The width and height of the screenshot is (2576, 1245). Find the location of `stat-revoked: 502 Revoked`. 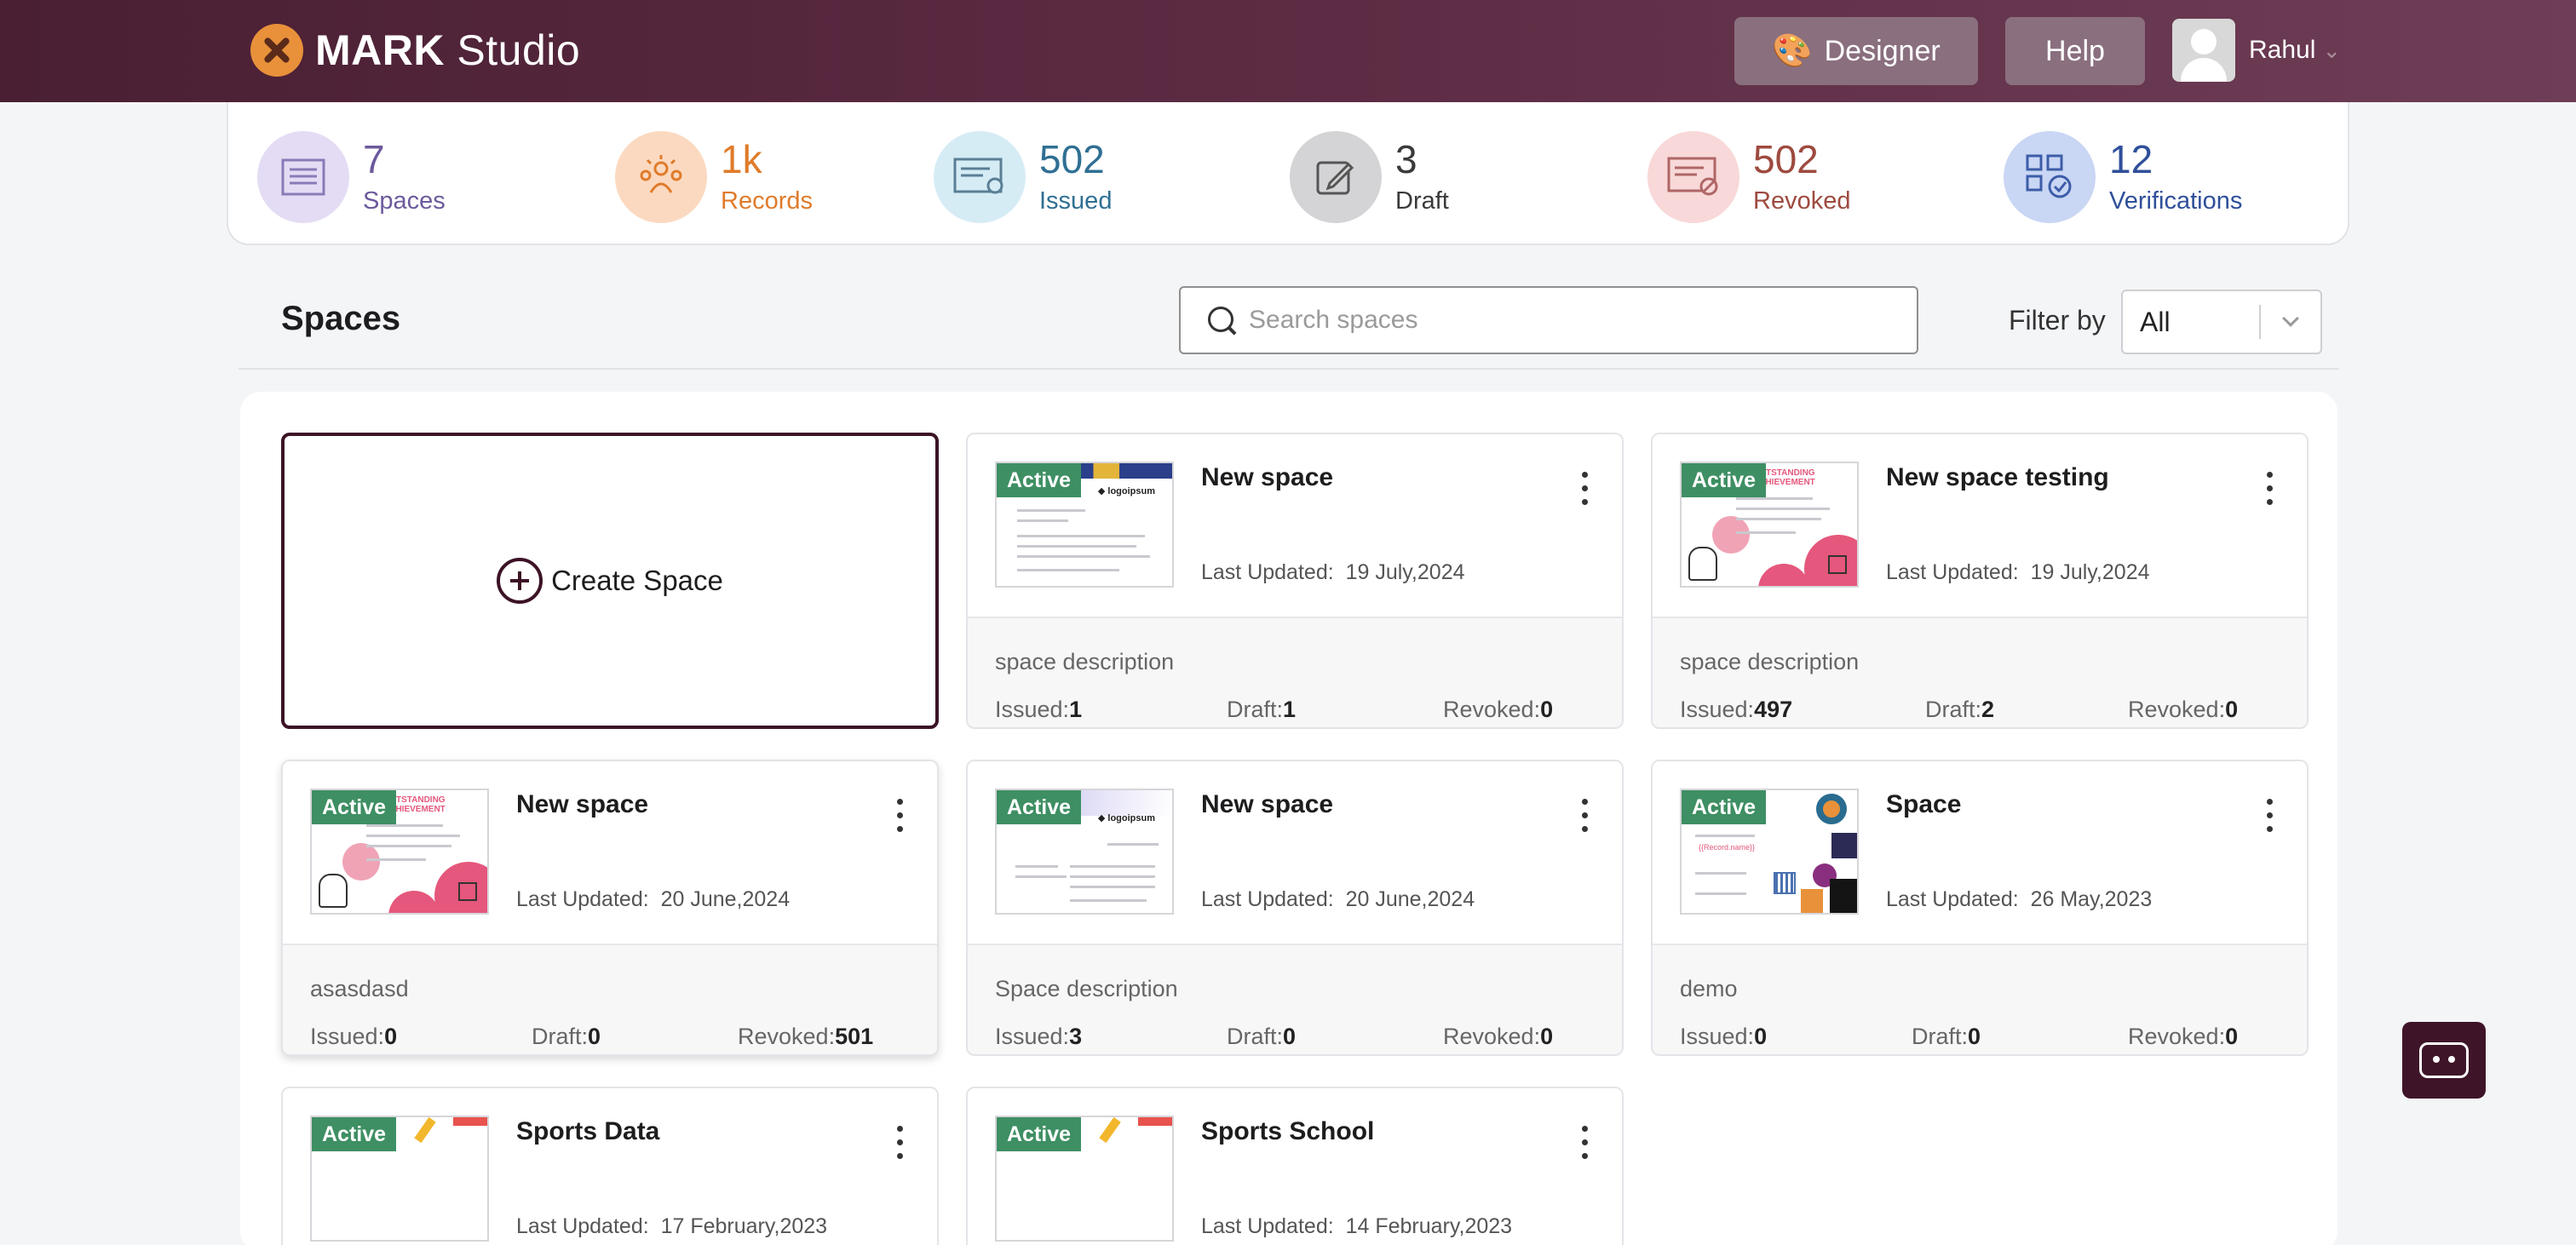

stat-revoked: 502 Revoked is located at coordinates (1749, 177).